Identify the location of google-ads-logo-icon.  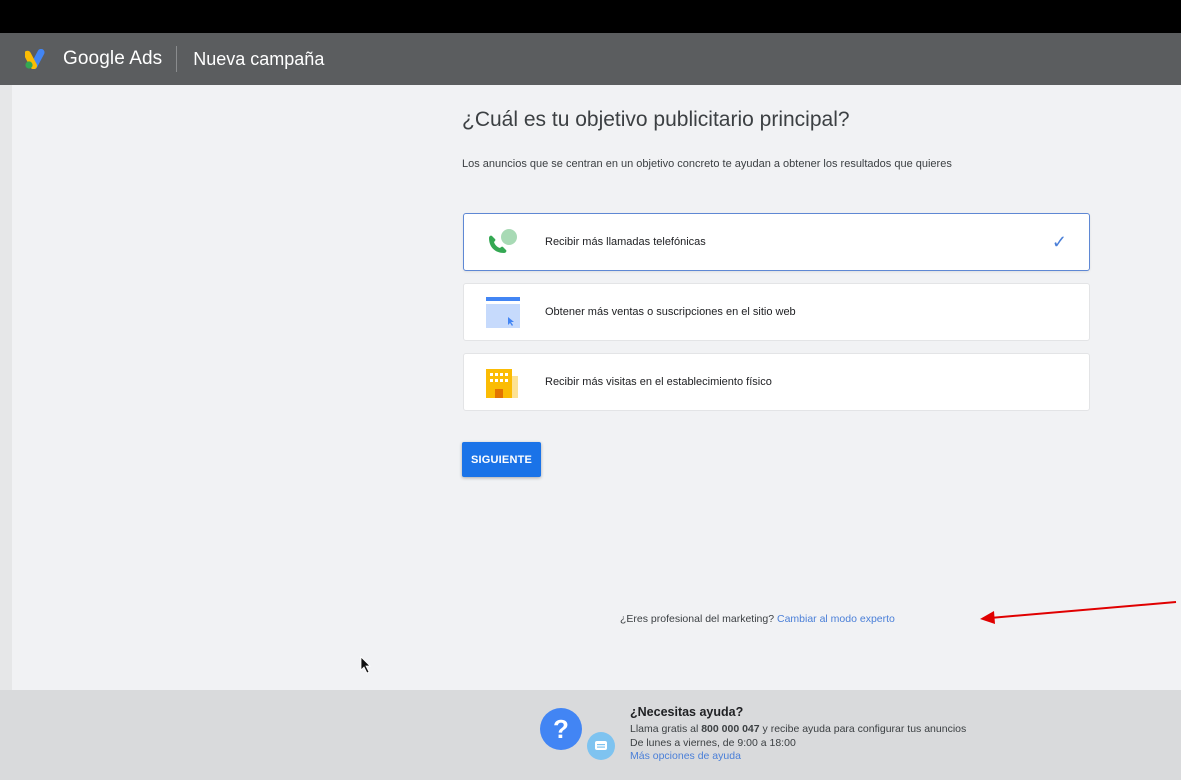
(37, 59).